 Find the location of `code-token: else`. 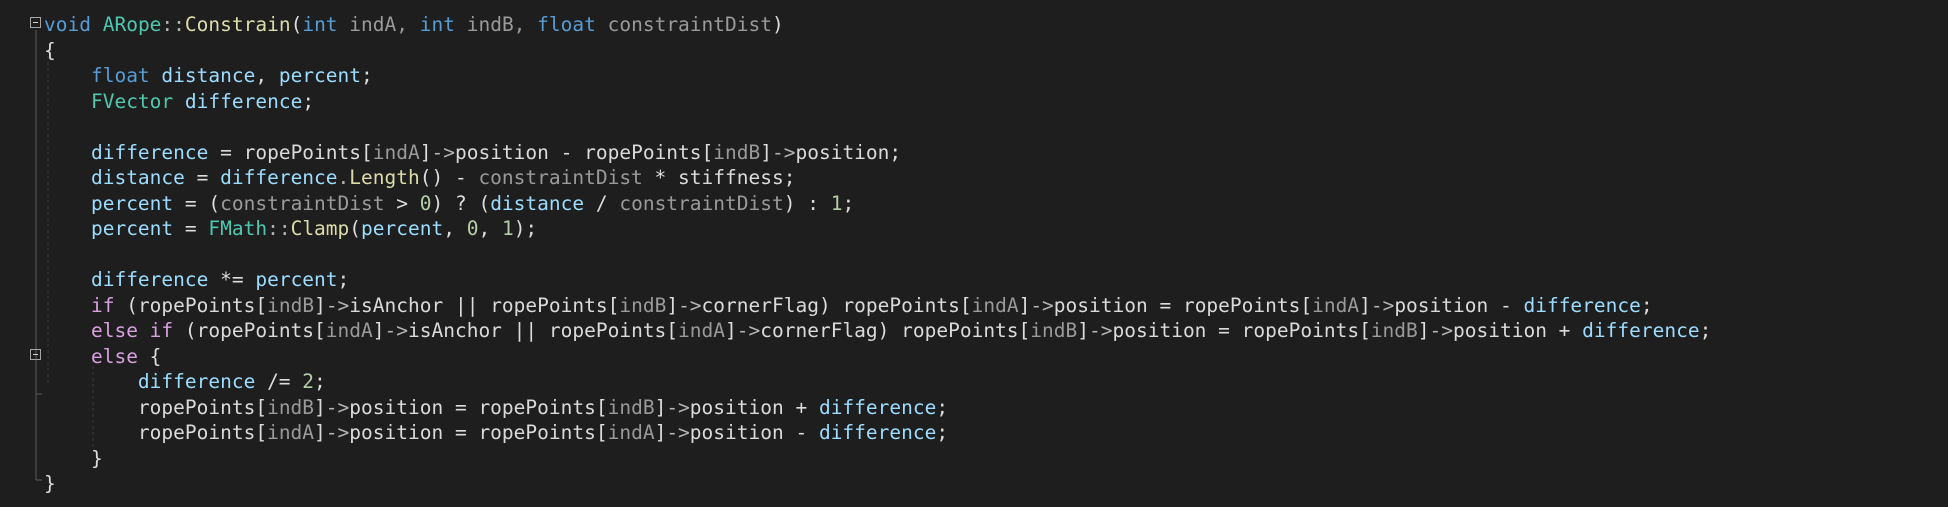

code-token: else is located at coordinates (114, 356).